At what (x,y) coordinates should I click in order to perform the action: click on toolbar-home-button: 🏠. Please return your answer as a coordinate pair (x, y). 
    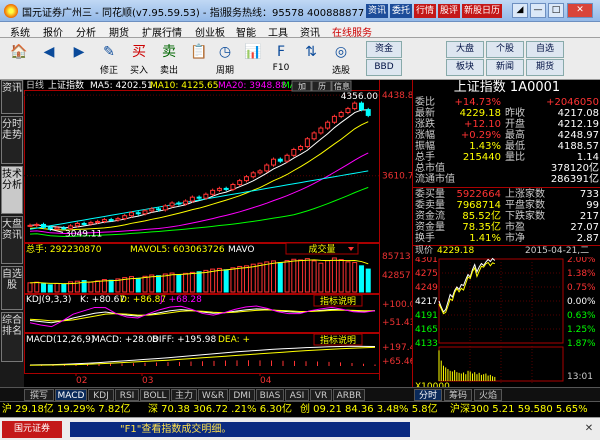
    Looking at the image, I should click on (19, 59).